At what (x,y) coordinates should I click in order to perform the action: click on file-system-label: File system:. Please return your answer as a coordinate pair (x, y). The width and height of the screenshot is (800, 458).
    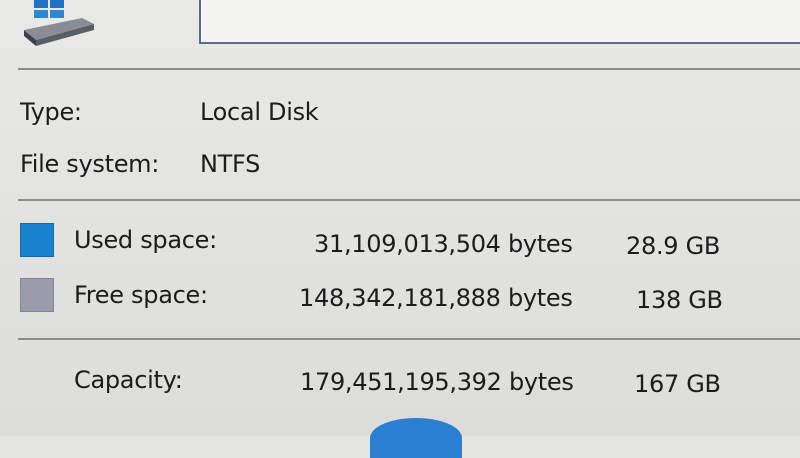
    Looking at the image, I should click on (90, 164).